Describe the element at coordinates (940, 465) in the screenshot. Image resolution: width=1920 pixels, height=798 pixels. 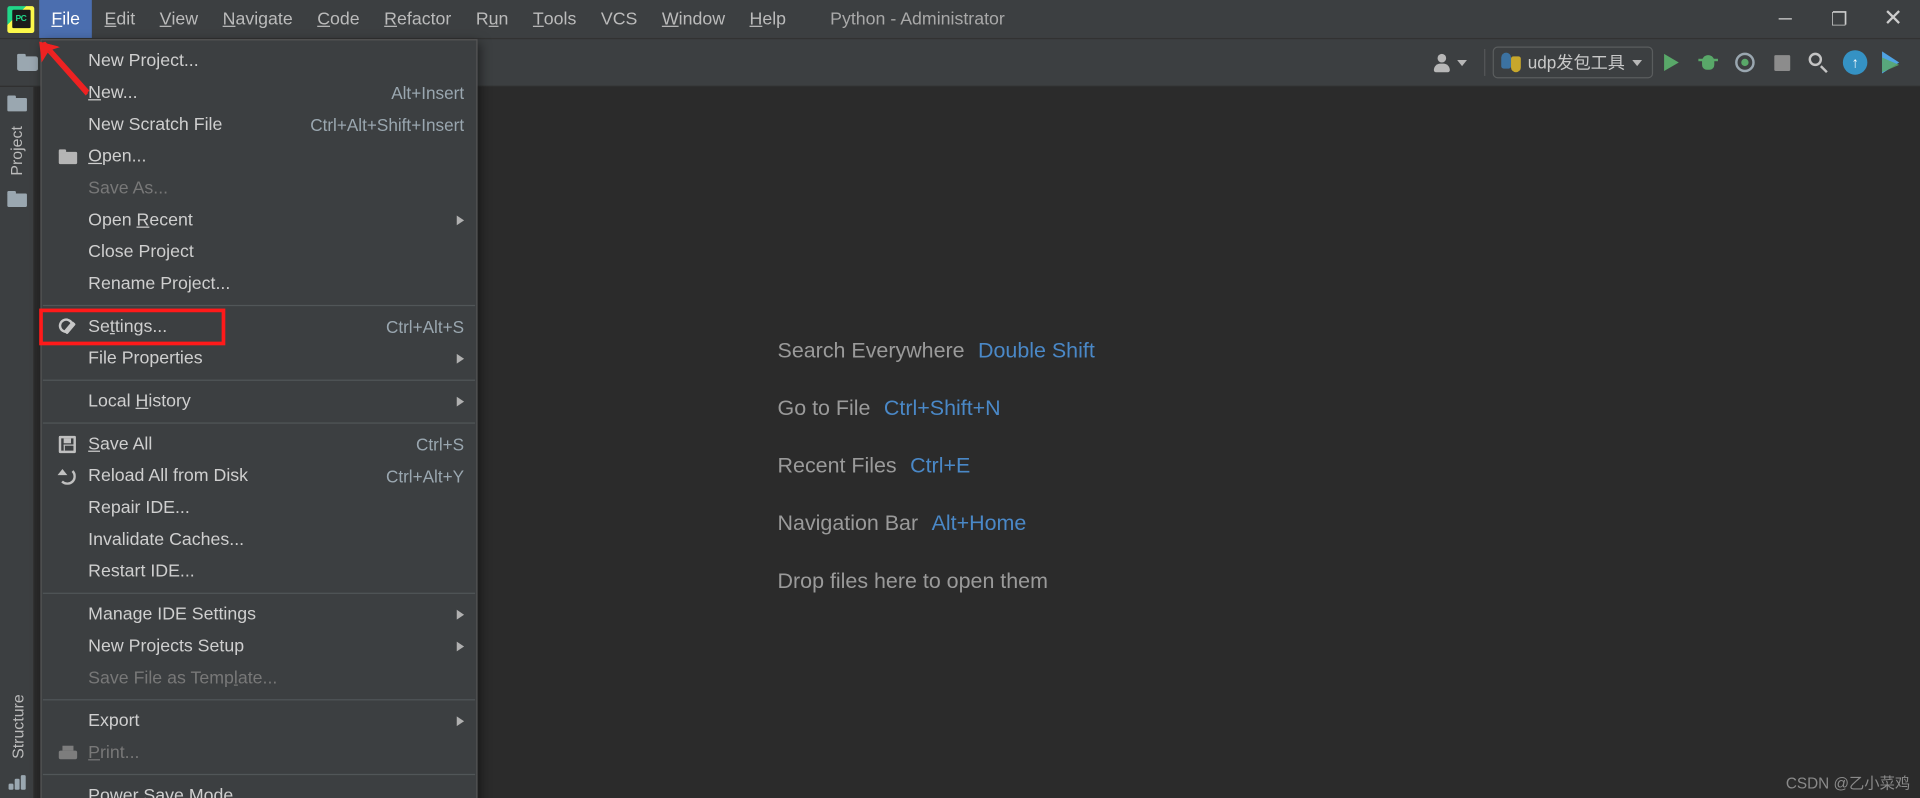
I see `hint-shortcut: Ctrl+E` at that location.